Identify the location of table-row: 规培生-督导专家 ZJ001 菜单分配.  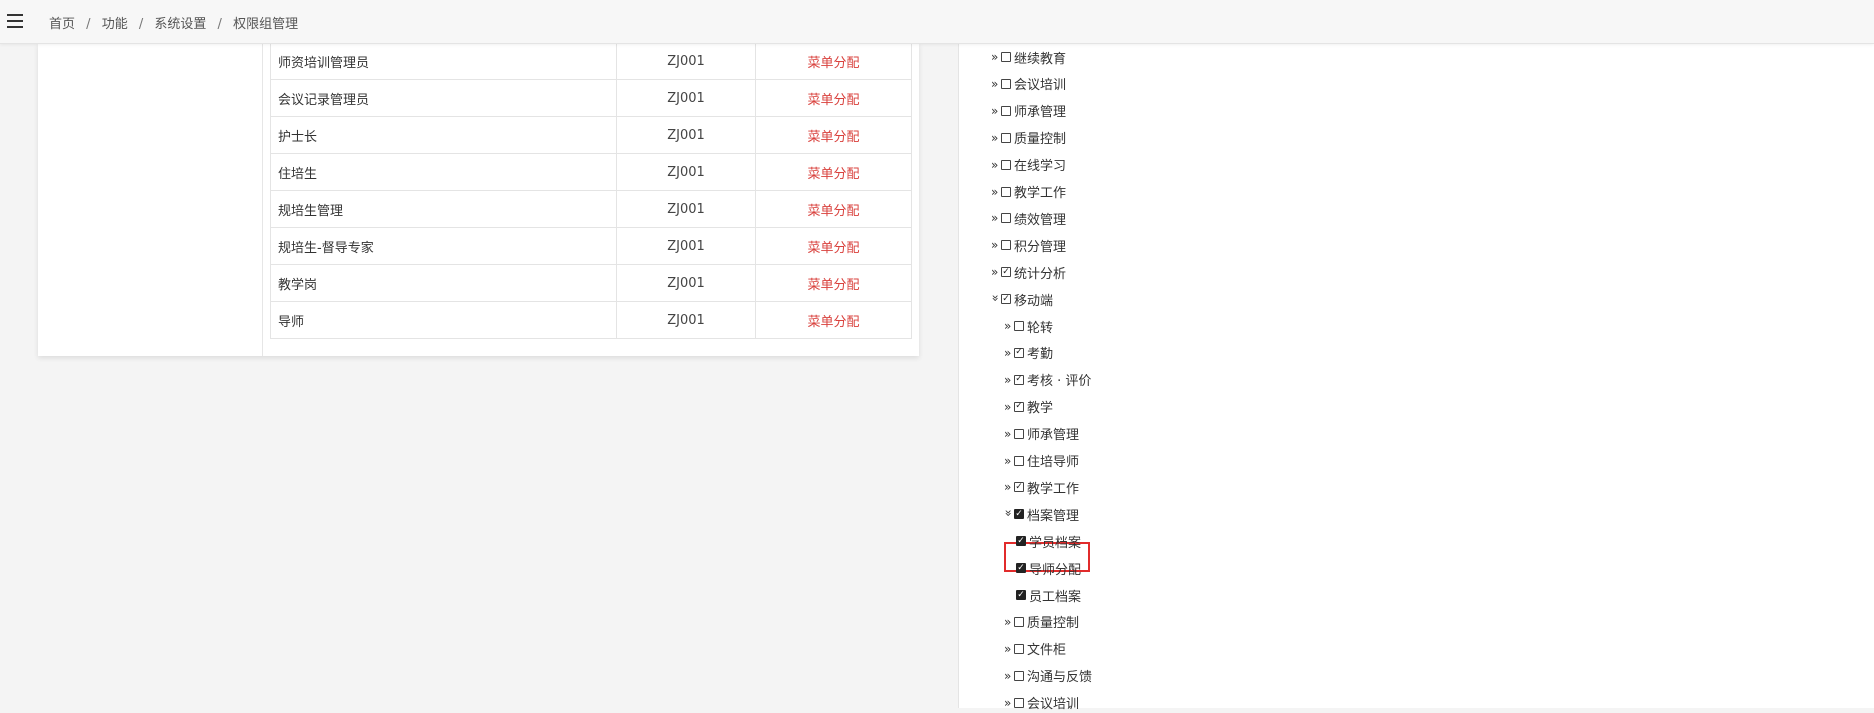
(591, 246).